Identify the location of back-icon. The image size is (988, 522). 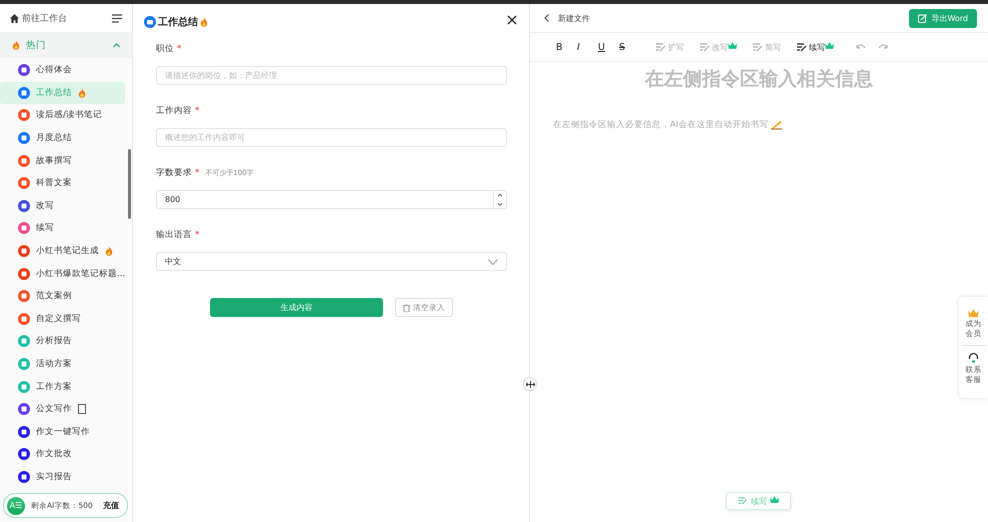
(546, 18).